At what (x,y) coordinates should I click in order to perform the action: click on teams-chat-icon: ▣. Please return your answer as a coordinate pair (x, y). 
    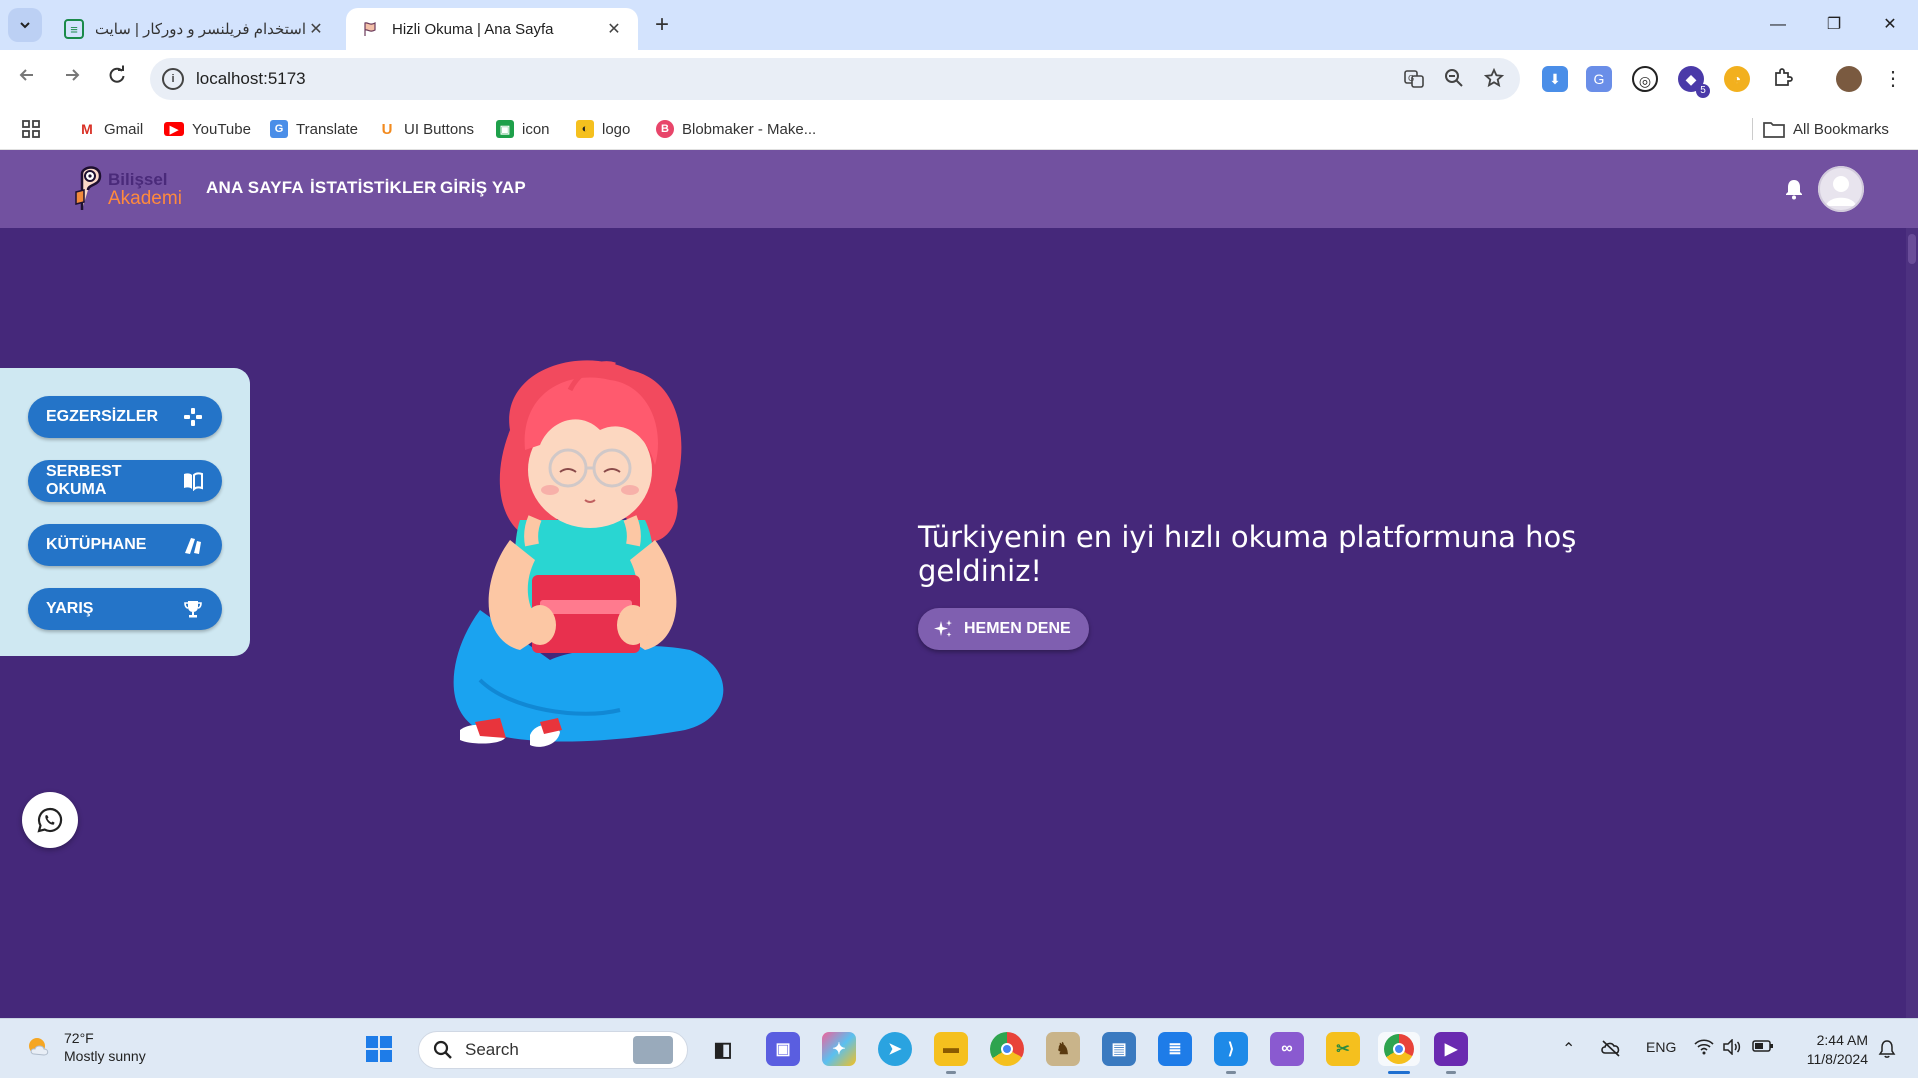
    Looking at the image, I should click on (783, 1049).